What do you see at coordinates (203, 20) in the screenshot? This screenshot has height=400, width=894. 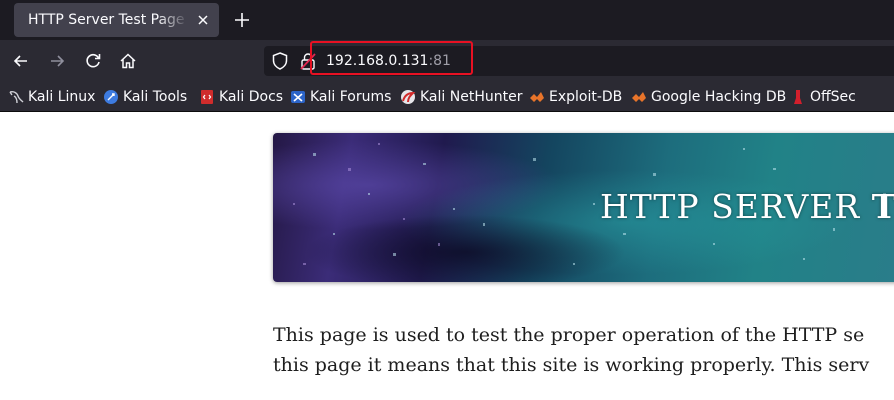 I see `close-icon` at bounding box center [203, 20].